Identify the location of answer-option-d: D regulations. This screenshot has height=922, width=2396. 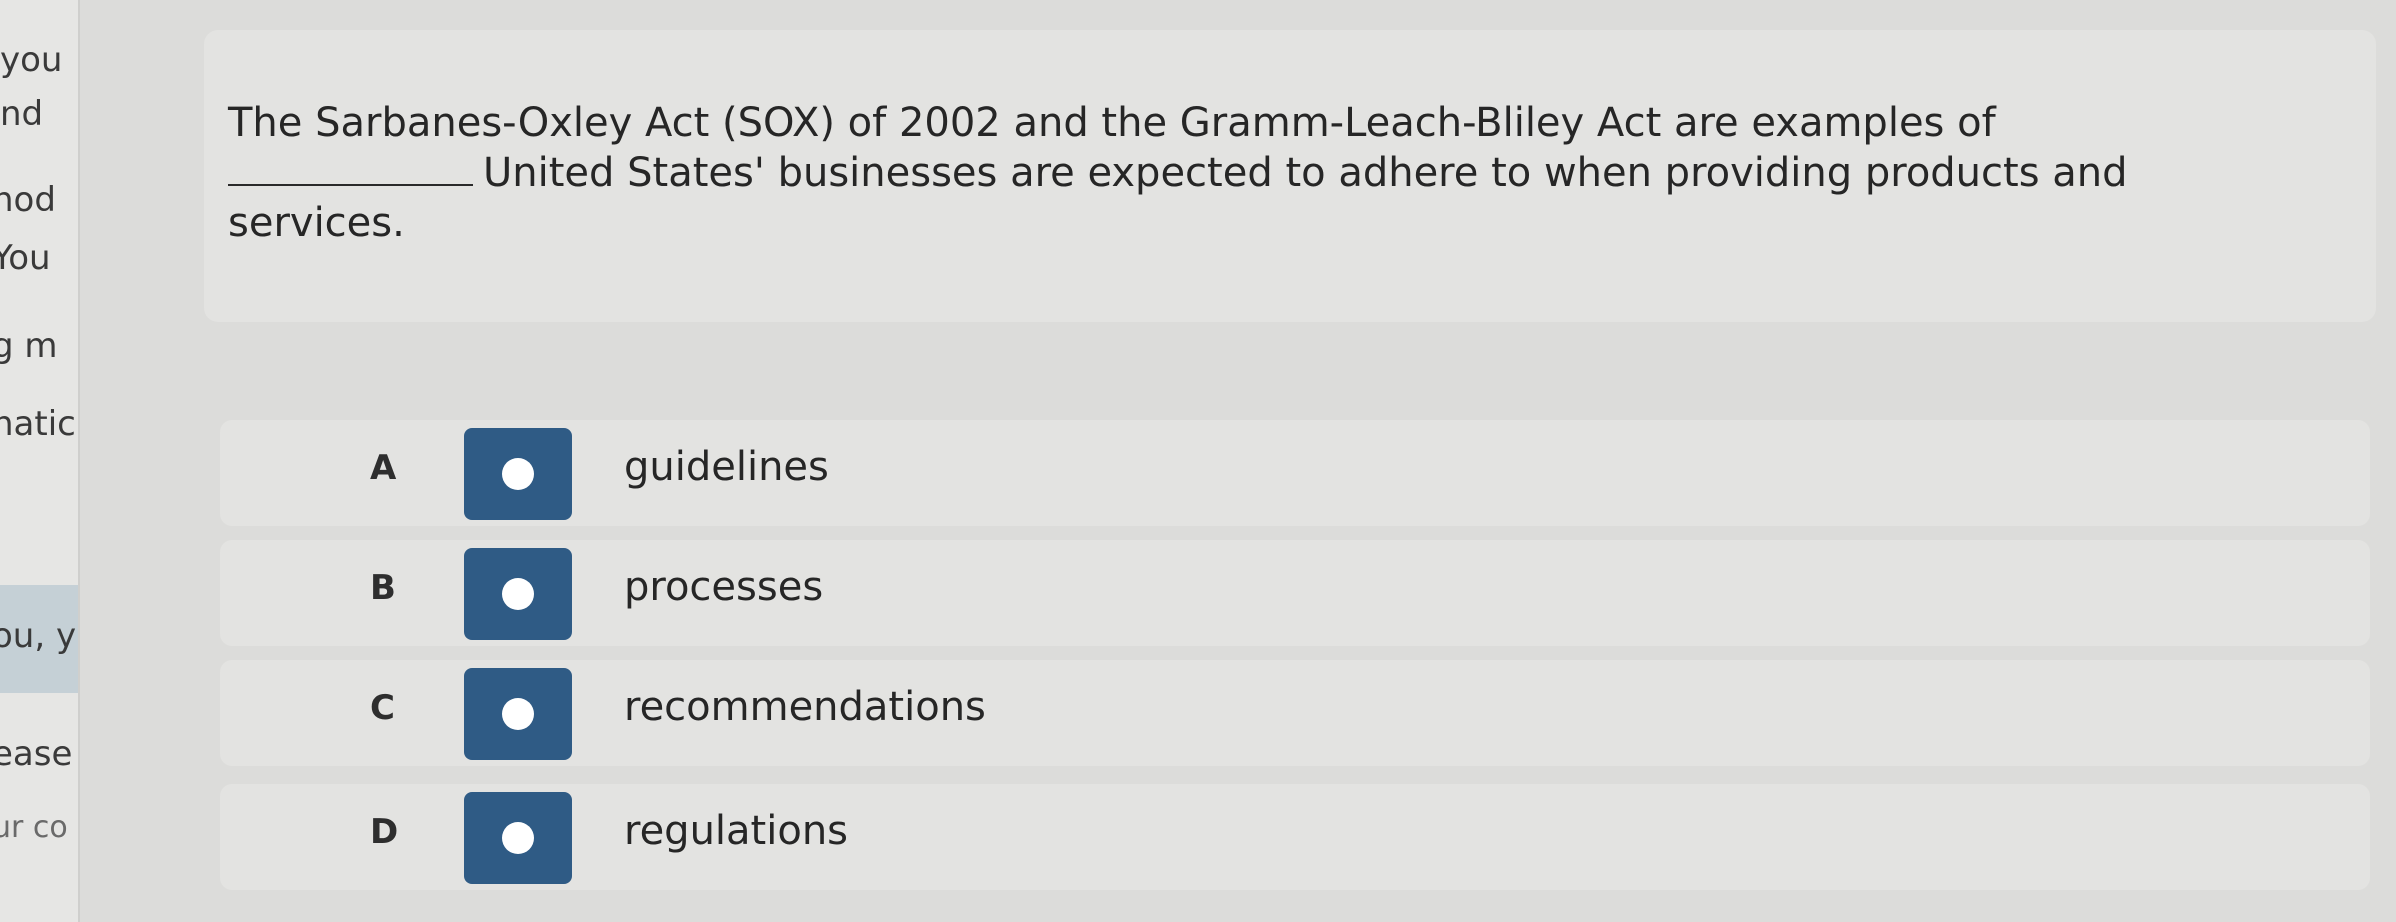
(1295, 837).